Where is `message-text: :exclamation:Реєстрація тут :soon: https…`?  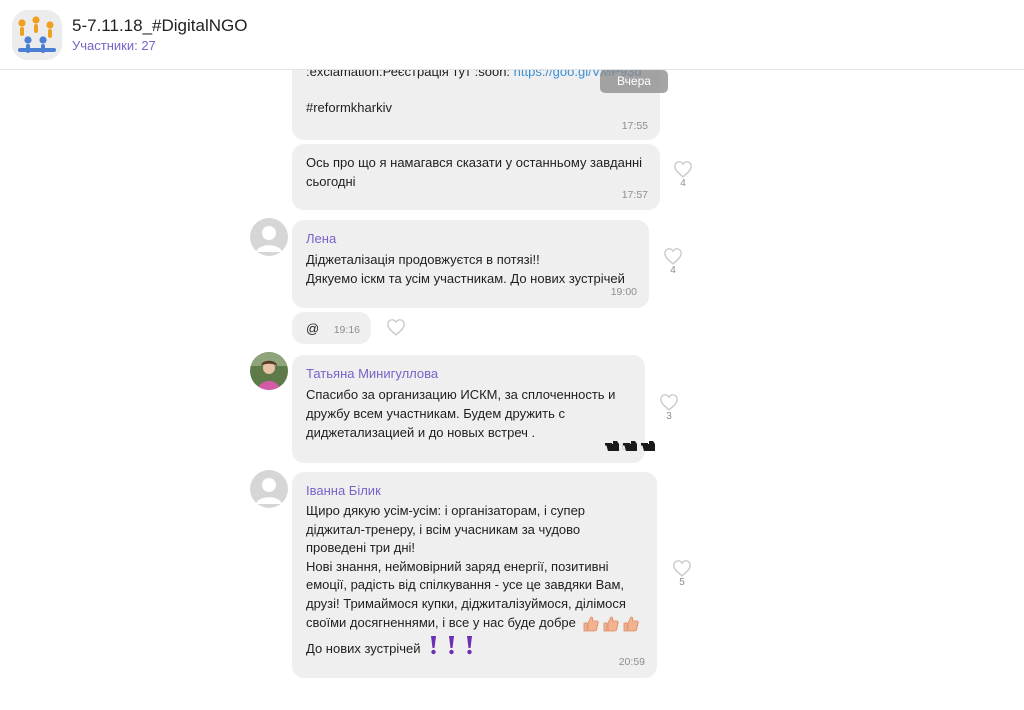
message-text: :exclamation:Реєстрація тут :soon: https… is located at coordinates (474, 75).